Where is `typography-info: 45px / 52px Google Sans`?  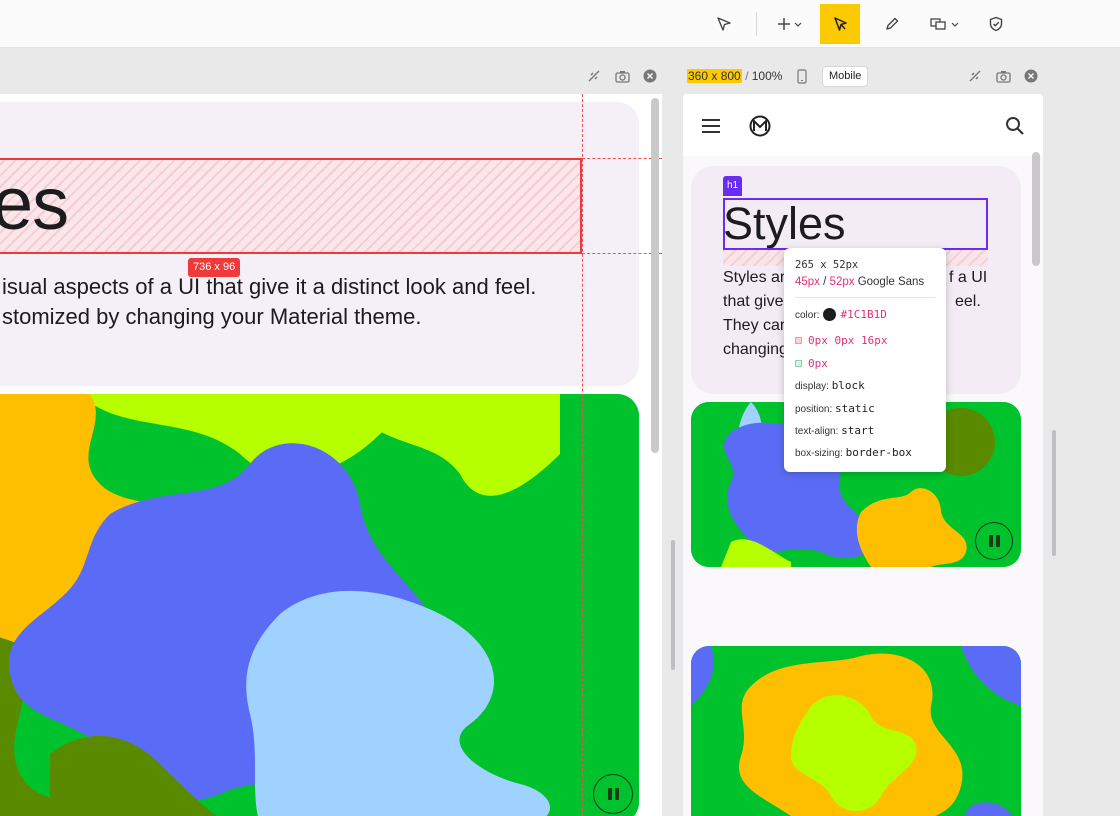 typography-info: 45px / 52px Google Sans is located at coordinates (859, 282).